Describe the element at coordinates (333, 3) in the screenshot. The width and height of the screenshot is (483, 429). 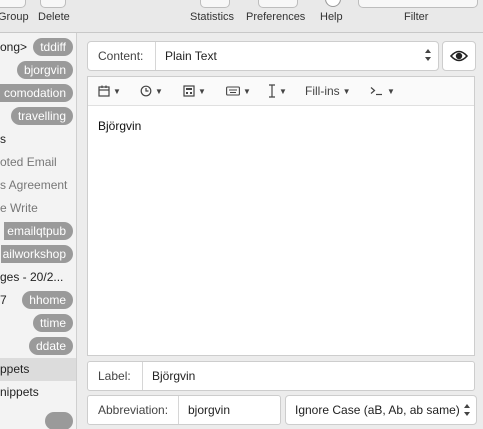
I see `help-icon` at that location.